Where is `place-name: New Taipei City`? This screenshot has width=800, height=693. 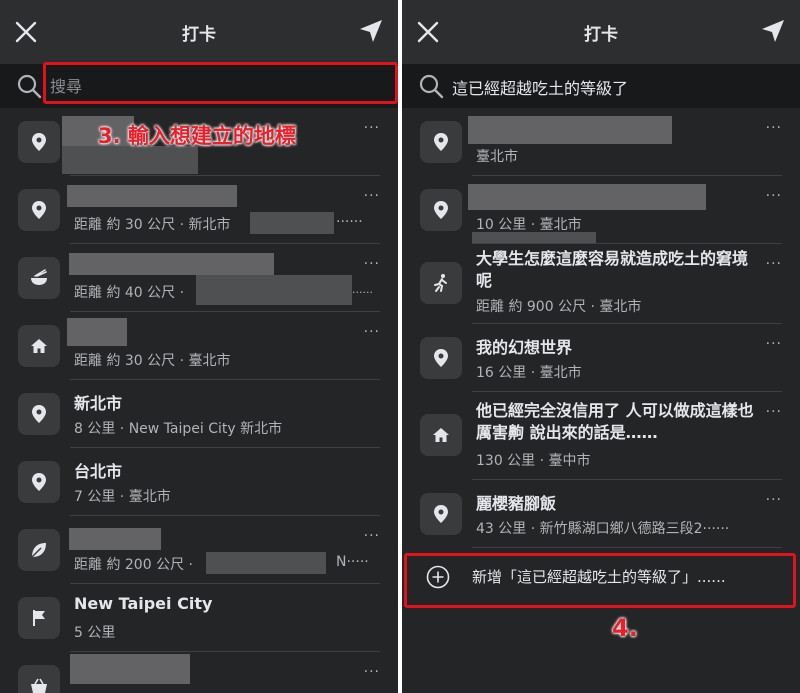
place-name: New Taipei City is located at coordinates (143, 603).